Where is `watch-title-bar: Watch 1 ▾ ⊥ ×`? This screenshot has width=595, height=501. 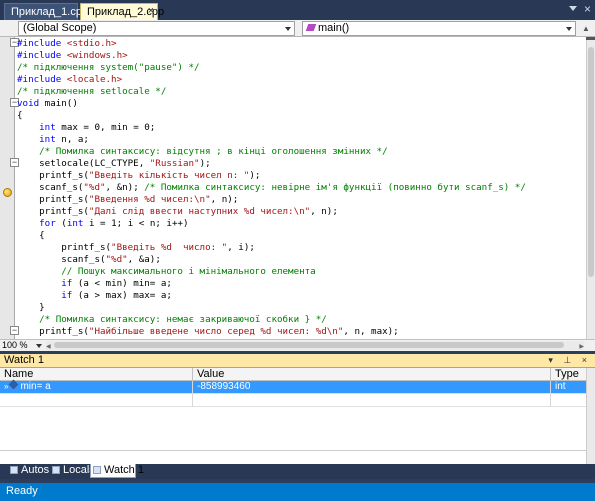
watch-title-bar: Watch 1 ▾ ⊥ × is located at coordinates (297, 361).